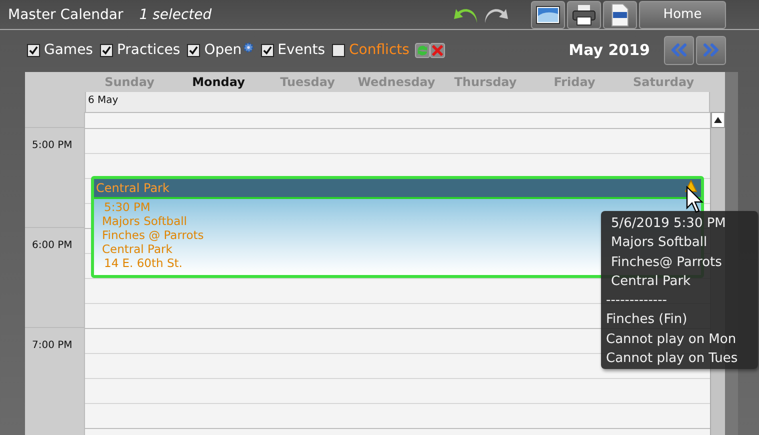 The width and height of the screenshot is (759, 435). What do you see at coordinates (52, 245) in the screenshot?
I see `time-label: 6:00 PM` at bounding box center [52, 245].